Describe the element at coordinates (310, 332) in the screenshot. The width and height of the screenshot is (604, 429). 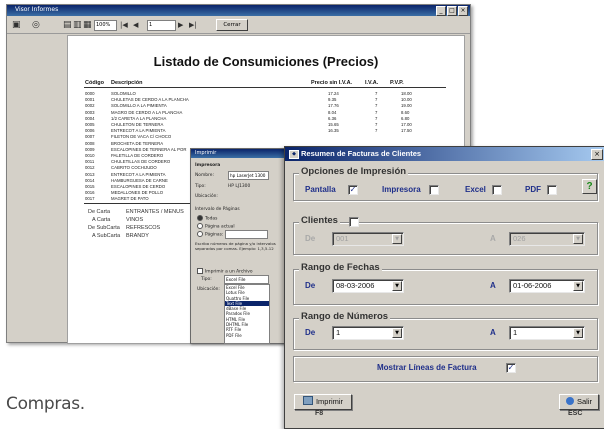
I see `number-from-label: De` at that location.